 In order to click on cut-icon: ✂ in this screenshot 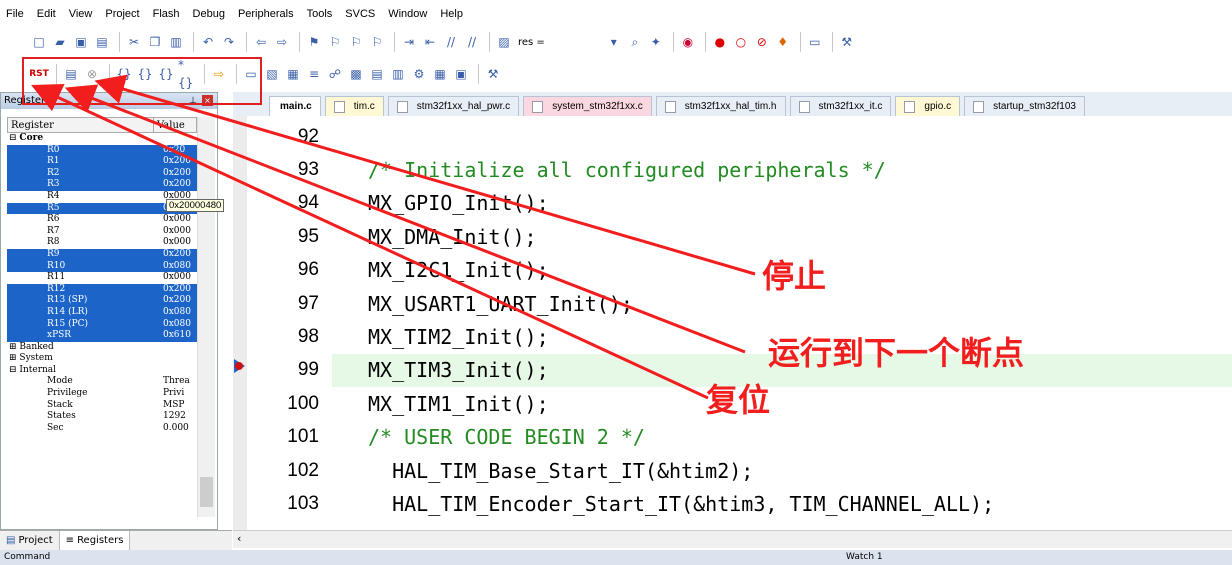, I will do `click(134, 42)`.